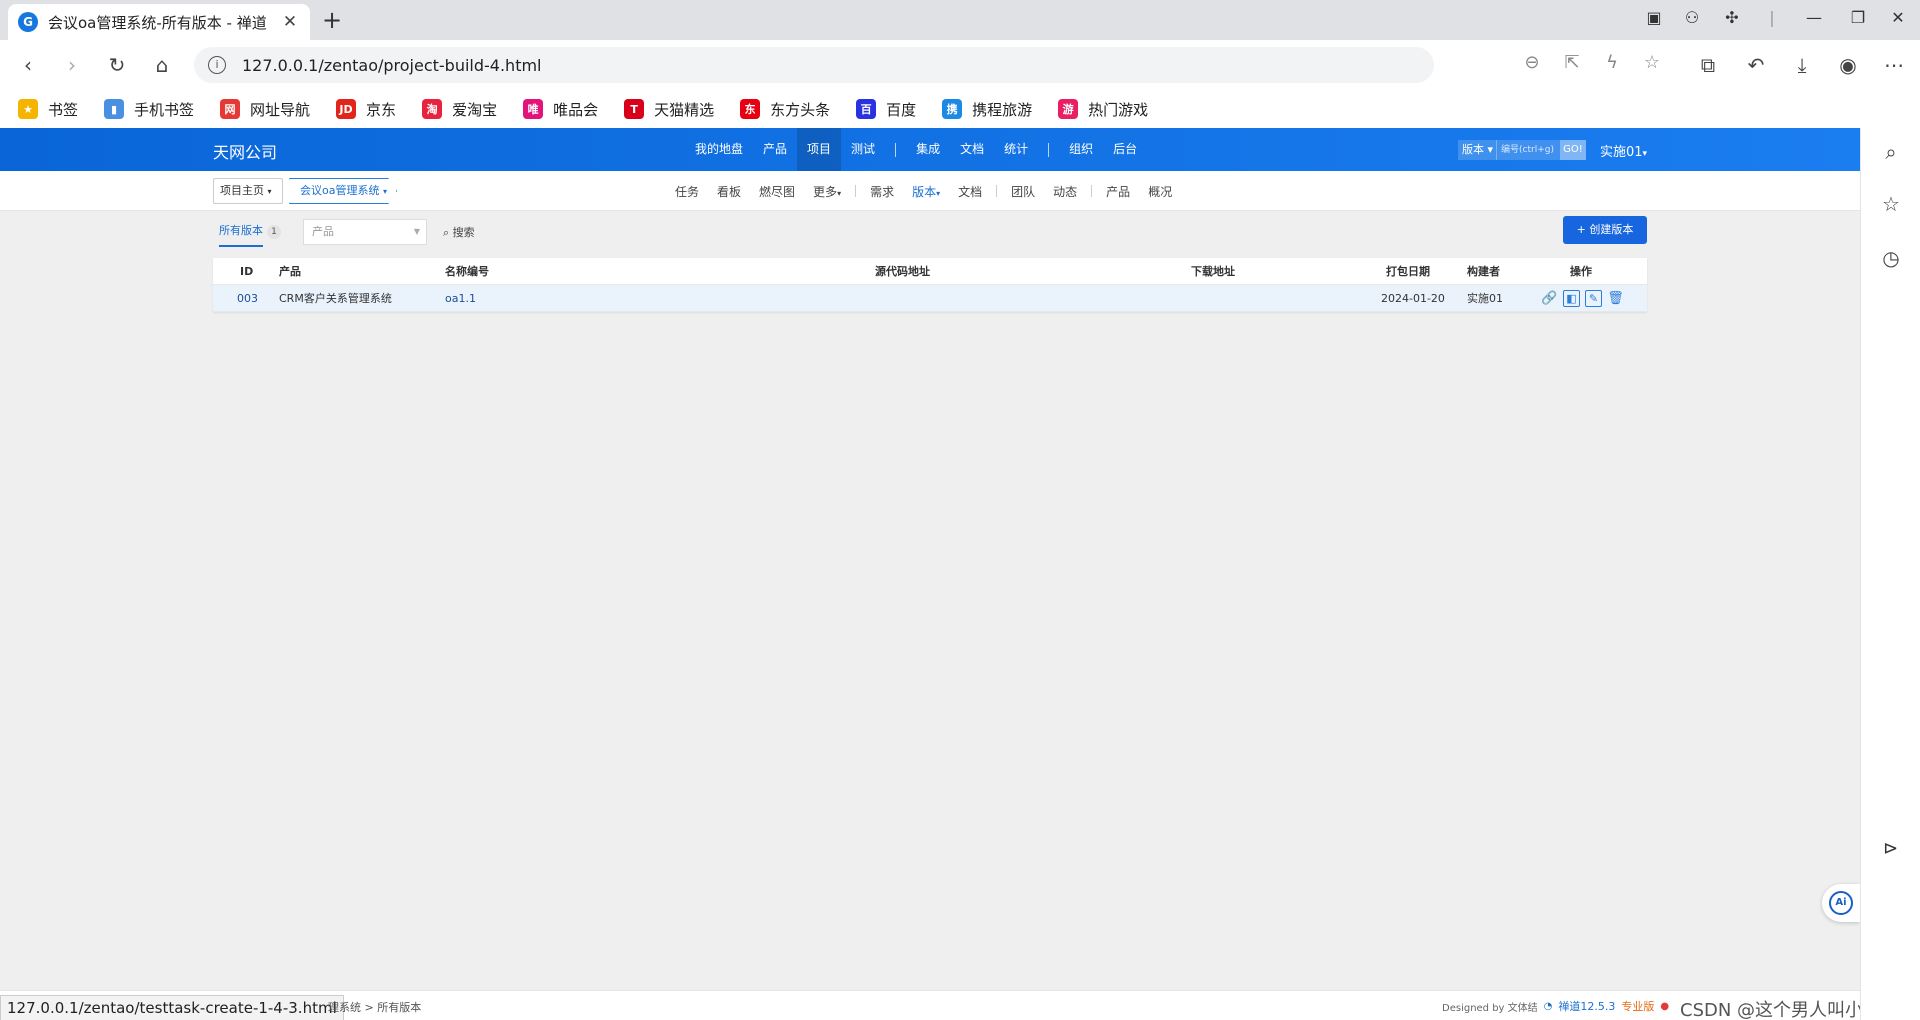 The image size is (1920, 1020). What do you see at coordinates (1891, 152) in the screenshot?
I see `sidebar-search-icon: ⌕` at bounding box center [1891, 152].